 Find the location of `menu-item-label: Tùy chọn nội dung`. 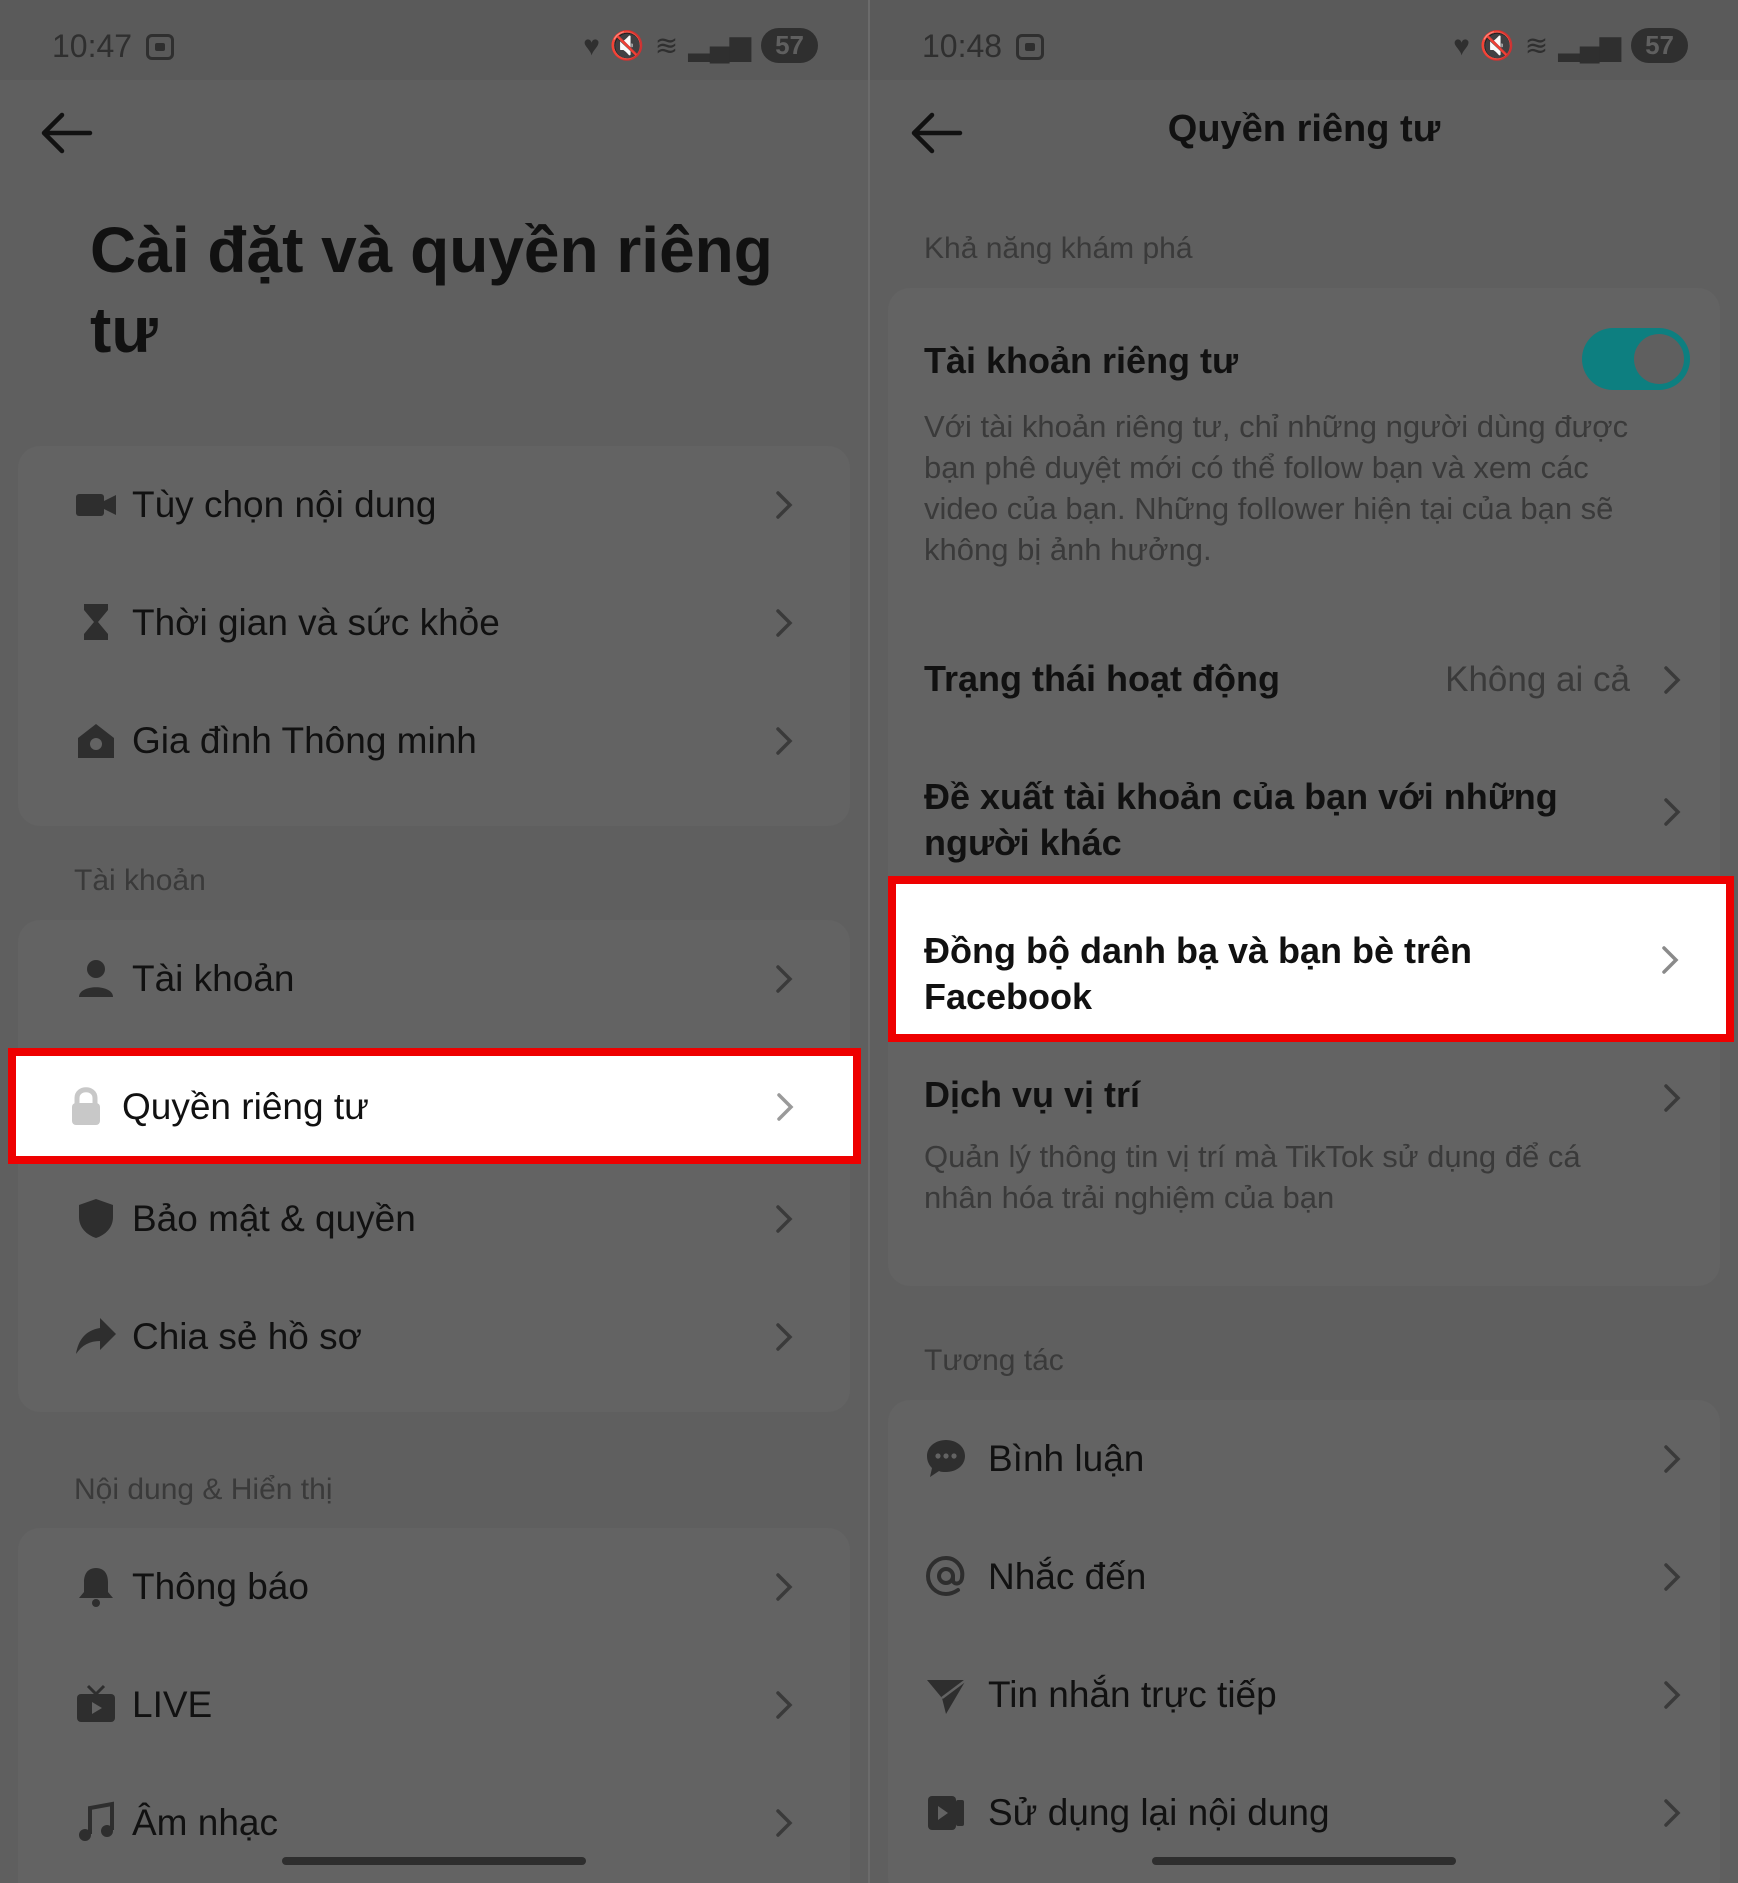

menu-item-label: Tùy chọn nội dung is located at coordinates (284, 504).